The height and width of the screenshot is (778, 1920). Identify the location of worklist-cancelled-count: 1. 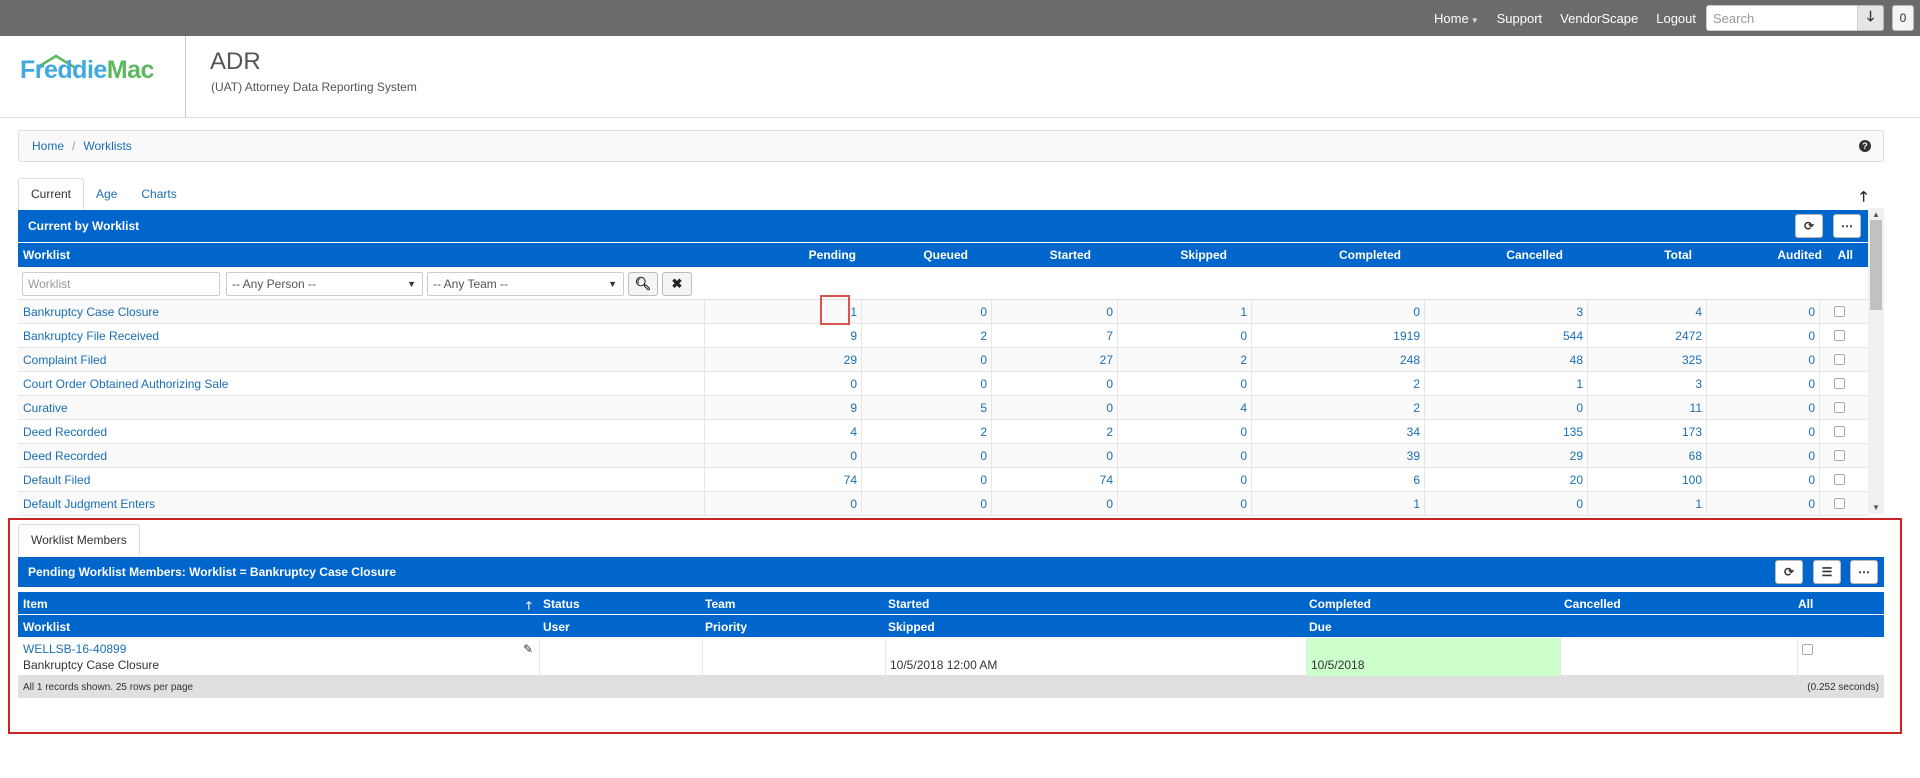
(1505, 384).